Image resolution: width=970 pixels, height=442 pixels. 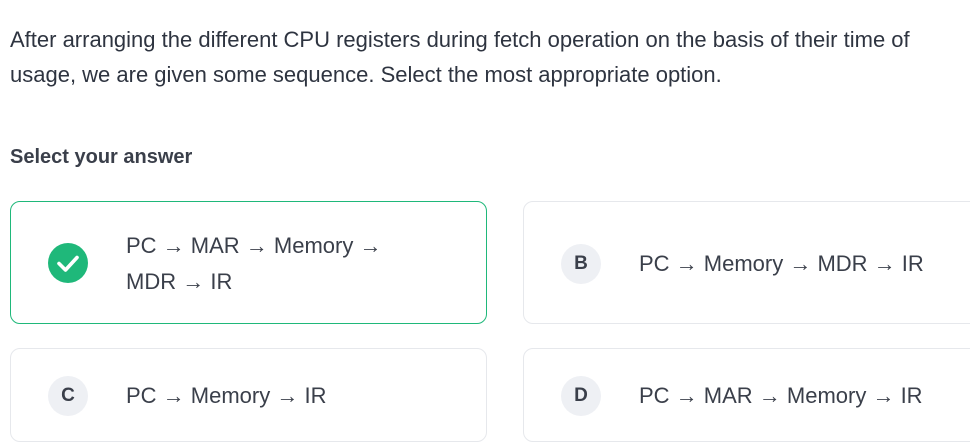 What do you see at coordinates (781, 395) in the screenshot?
I see `option-d-text: PC → MAR → Memory → IR` at bounding box center [781, 395].